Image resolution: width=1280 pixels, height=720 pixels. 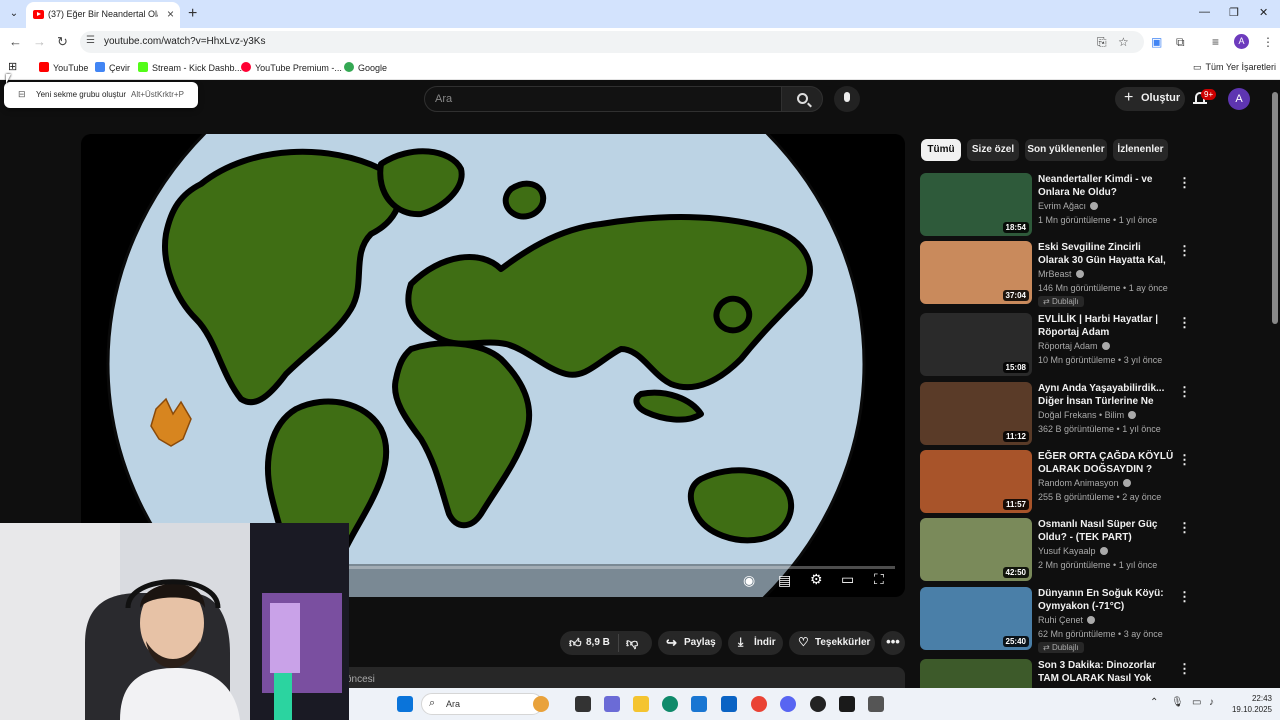 I want to click on install-app-icon: ⎘, so click(x=1102, y=42).